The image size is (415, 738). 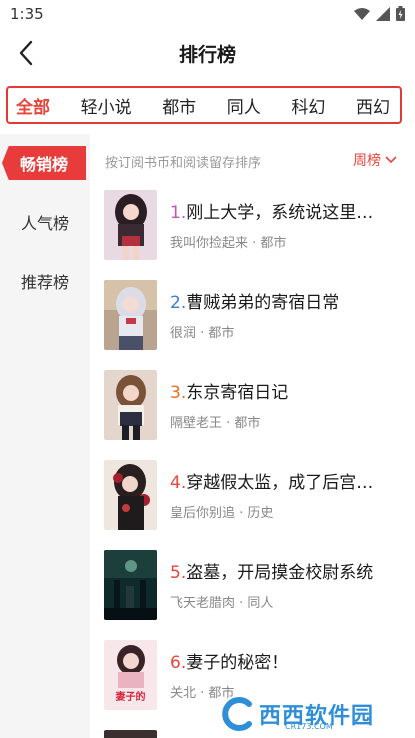 I want to click on sidebar-item-recommended: 推荐榜, so click(x=45, y=281).